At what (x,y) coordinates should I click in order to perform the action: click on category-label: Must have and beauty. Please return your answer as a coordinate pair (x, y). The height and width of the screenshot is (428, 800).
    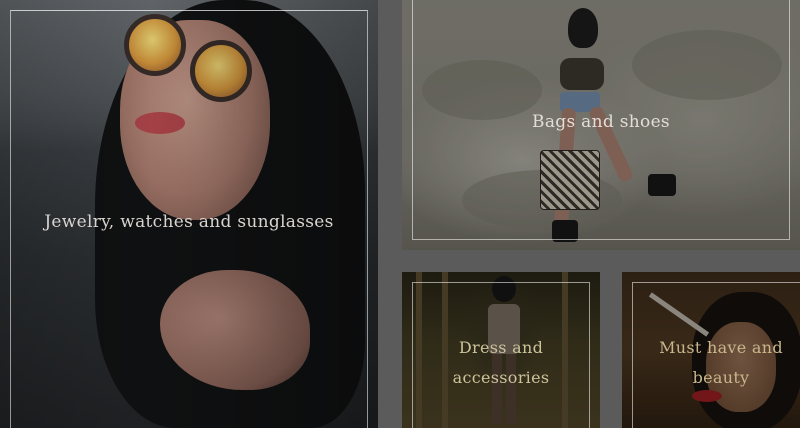
    Looking at the image, I should click on (716, 363).